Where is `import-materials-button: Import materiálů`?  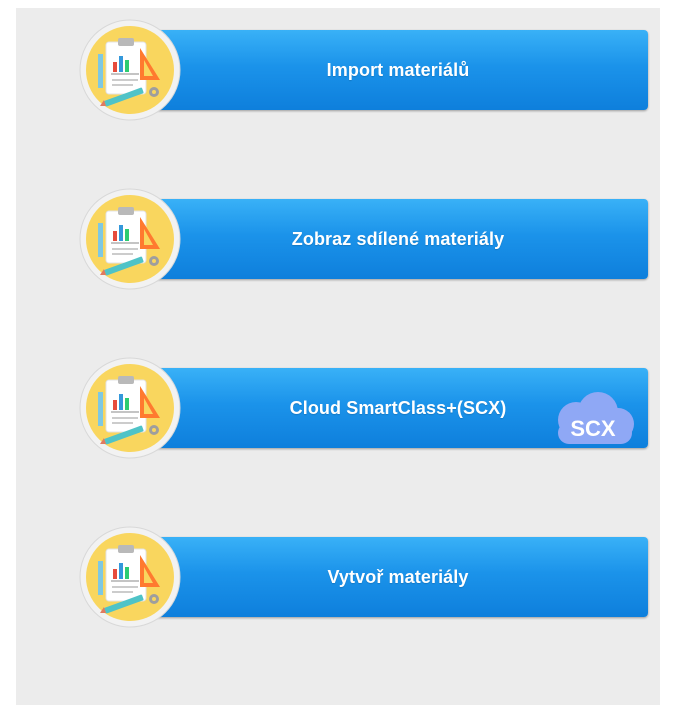
import-materials-button: Import materiálů is located at coordinates (364, 68).